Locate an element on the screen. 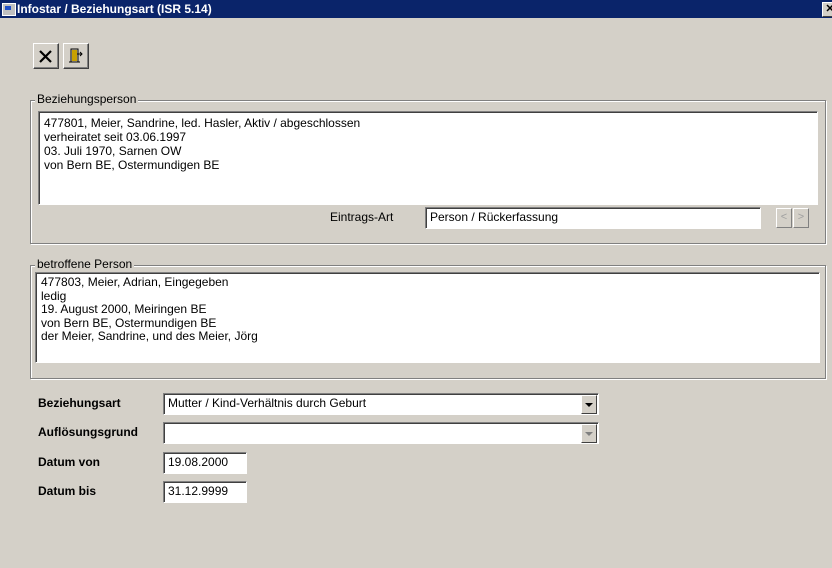 This screenshot has height=568, width=832. betroffene-line: von Bern BE, Ostermundigen BE is located at coordinates (129, 322).